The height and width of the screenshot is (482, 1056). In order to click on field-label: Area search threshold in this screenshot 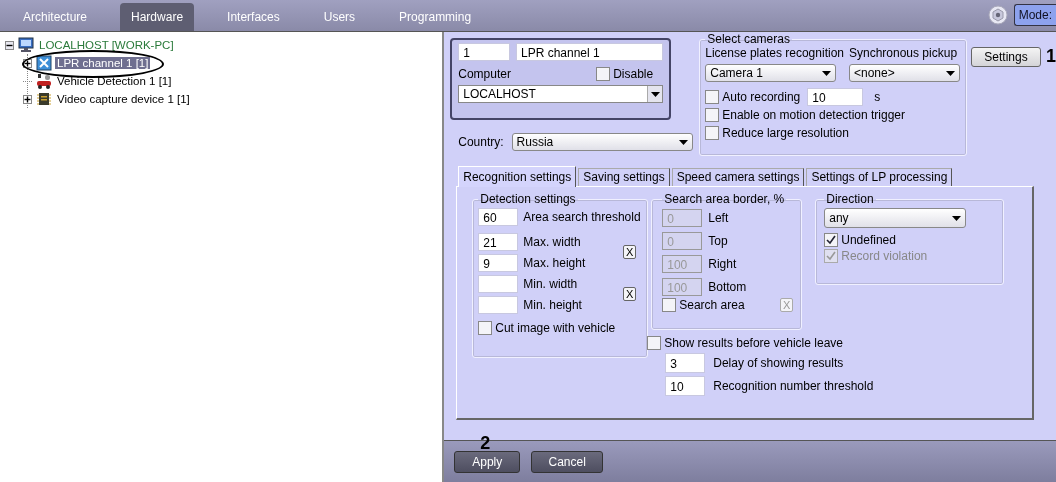, I will do `click(582, 216)`.